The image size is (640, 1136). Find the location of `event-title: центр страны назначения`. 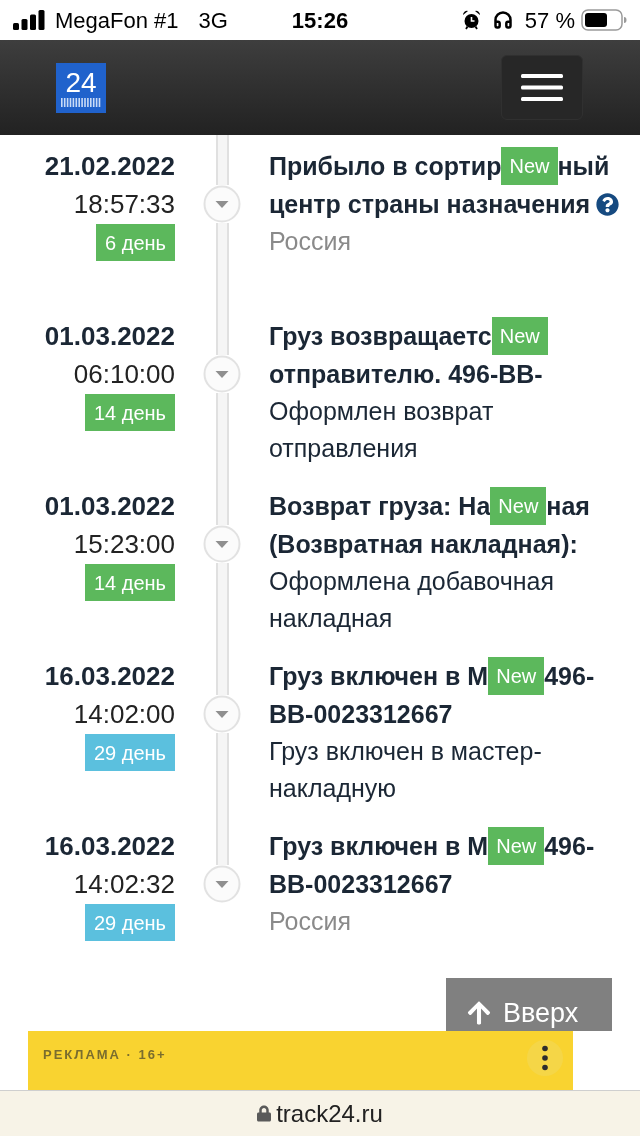

event-title: центр страны назначения is located at coordinates (430, 204).